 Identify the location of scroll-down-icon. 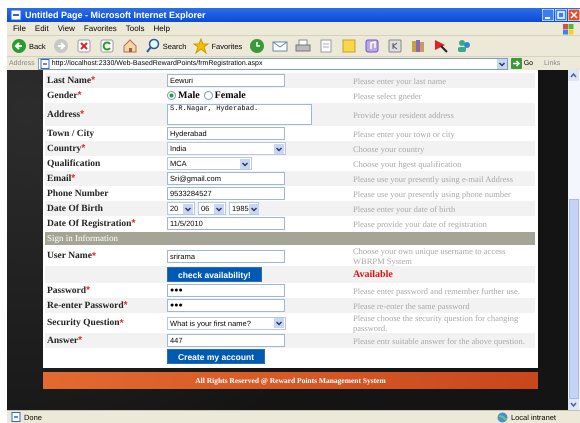
(573, 404).